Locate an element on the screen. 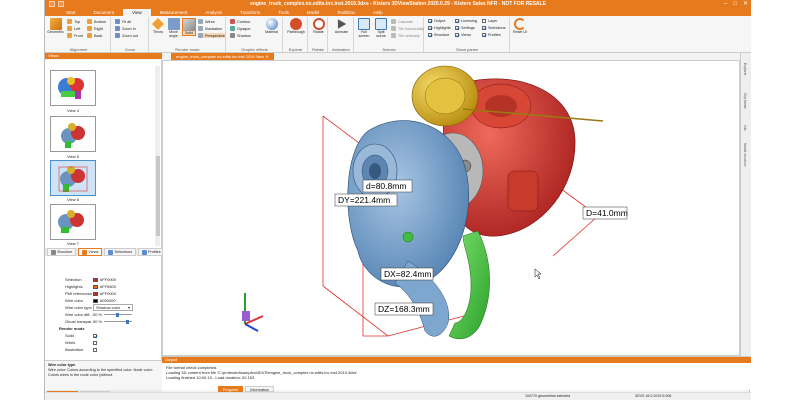 The image size is (800, 400). full-screen-button: Full screen is located at coordinates (364, 28).